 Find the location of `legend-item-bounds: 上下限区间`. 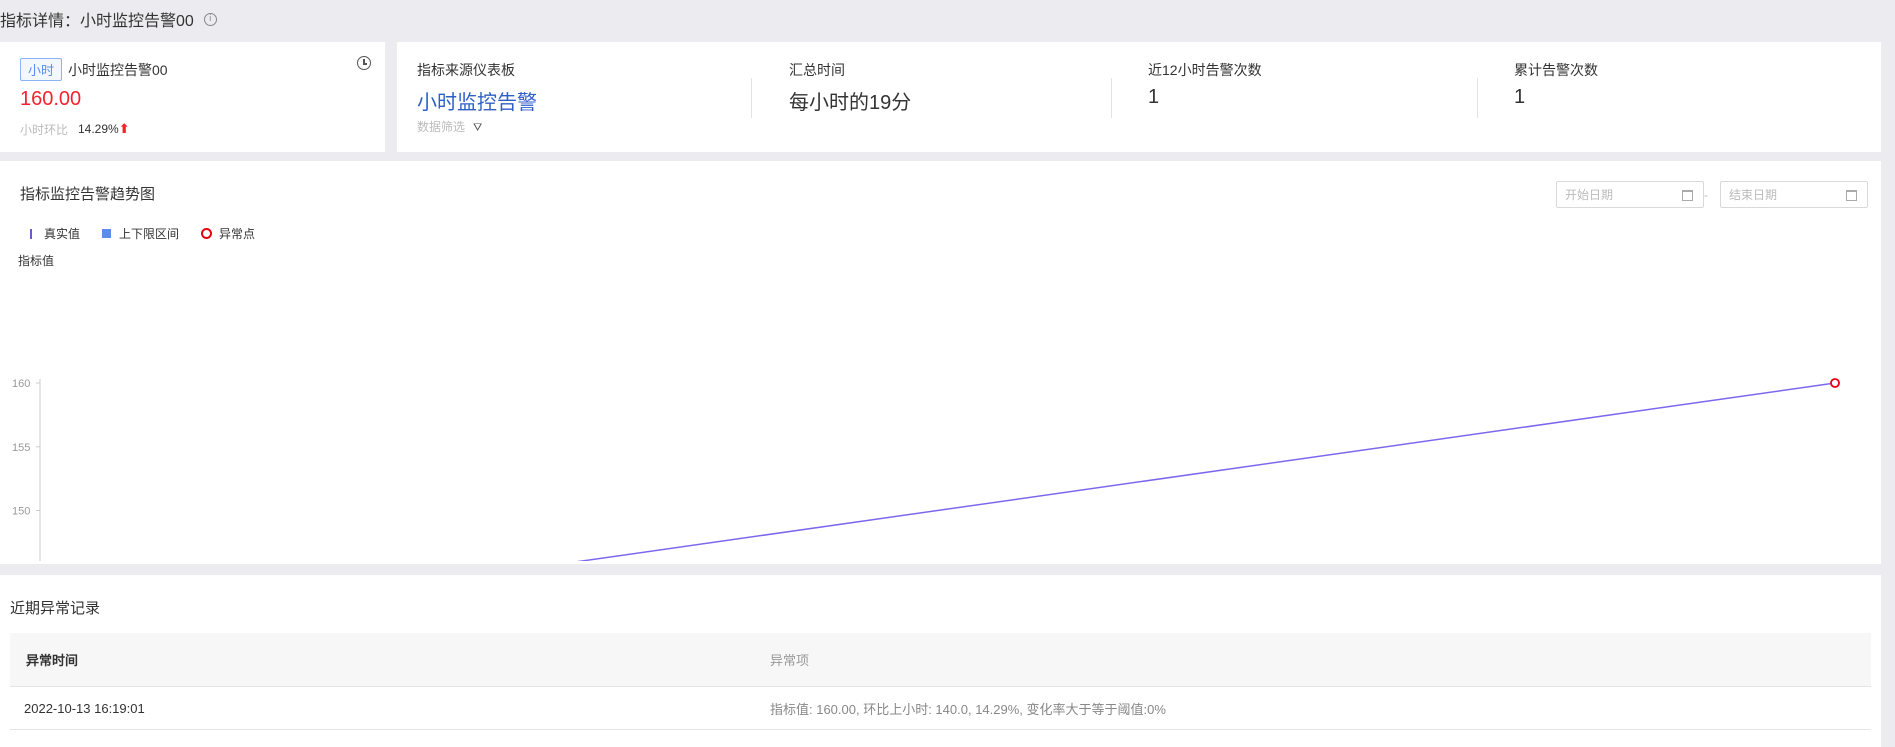

legend-item-bounds: 上下限区间 is located at coordinates (140, 233).